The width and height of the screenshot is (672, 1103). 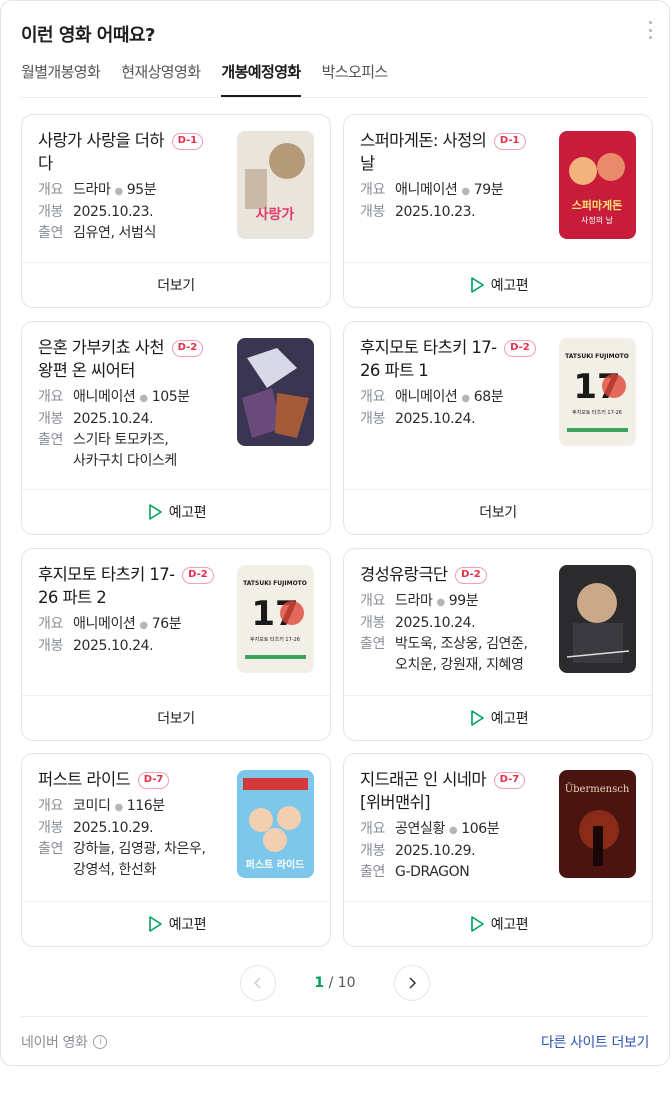 I want to click on movie-info: 개요 공연실황 ● 106분 개봉 2025.10.29. 출연 G-DRAGON, so click(x=430, y=851).